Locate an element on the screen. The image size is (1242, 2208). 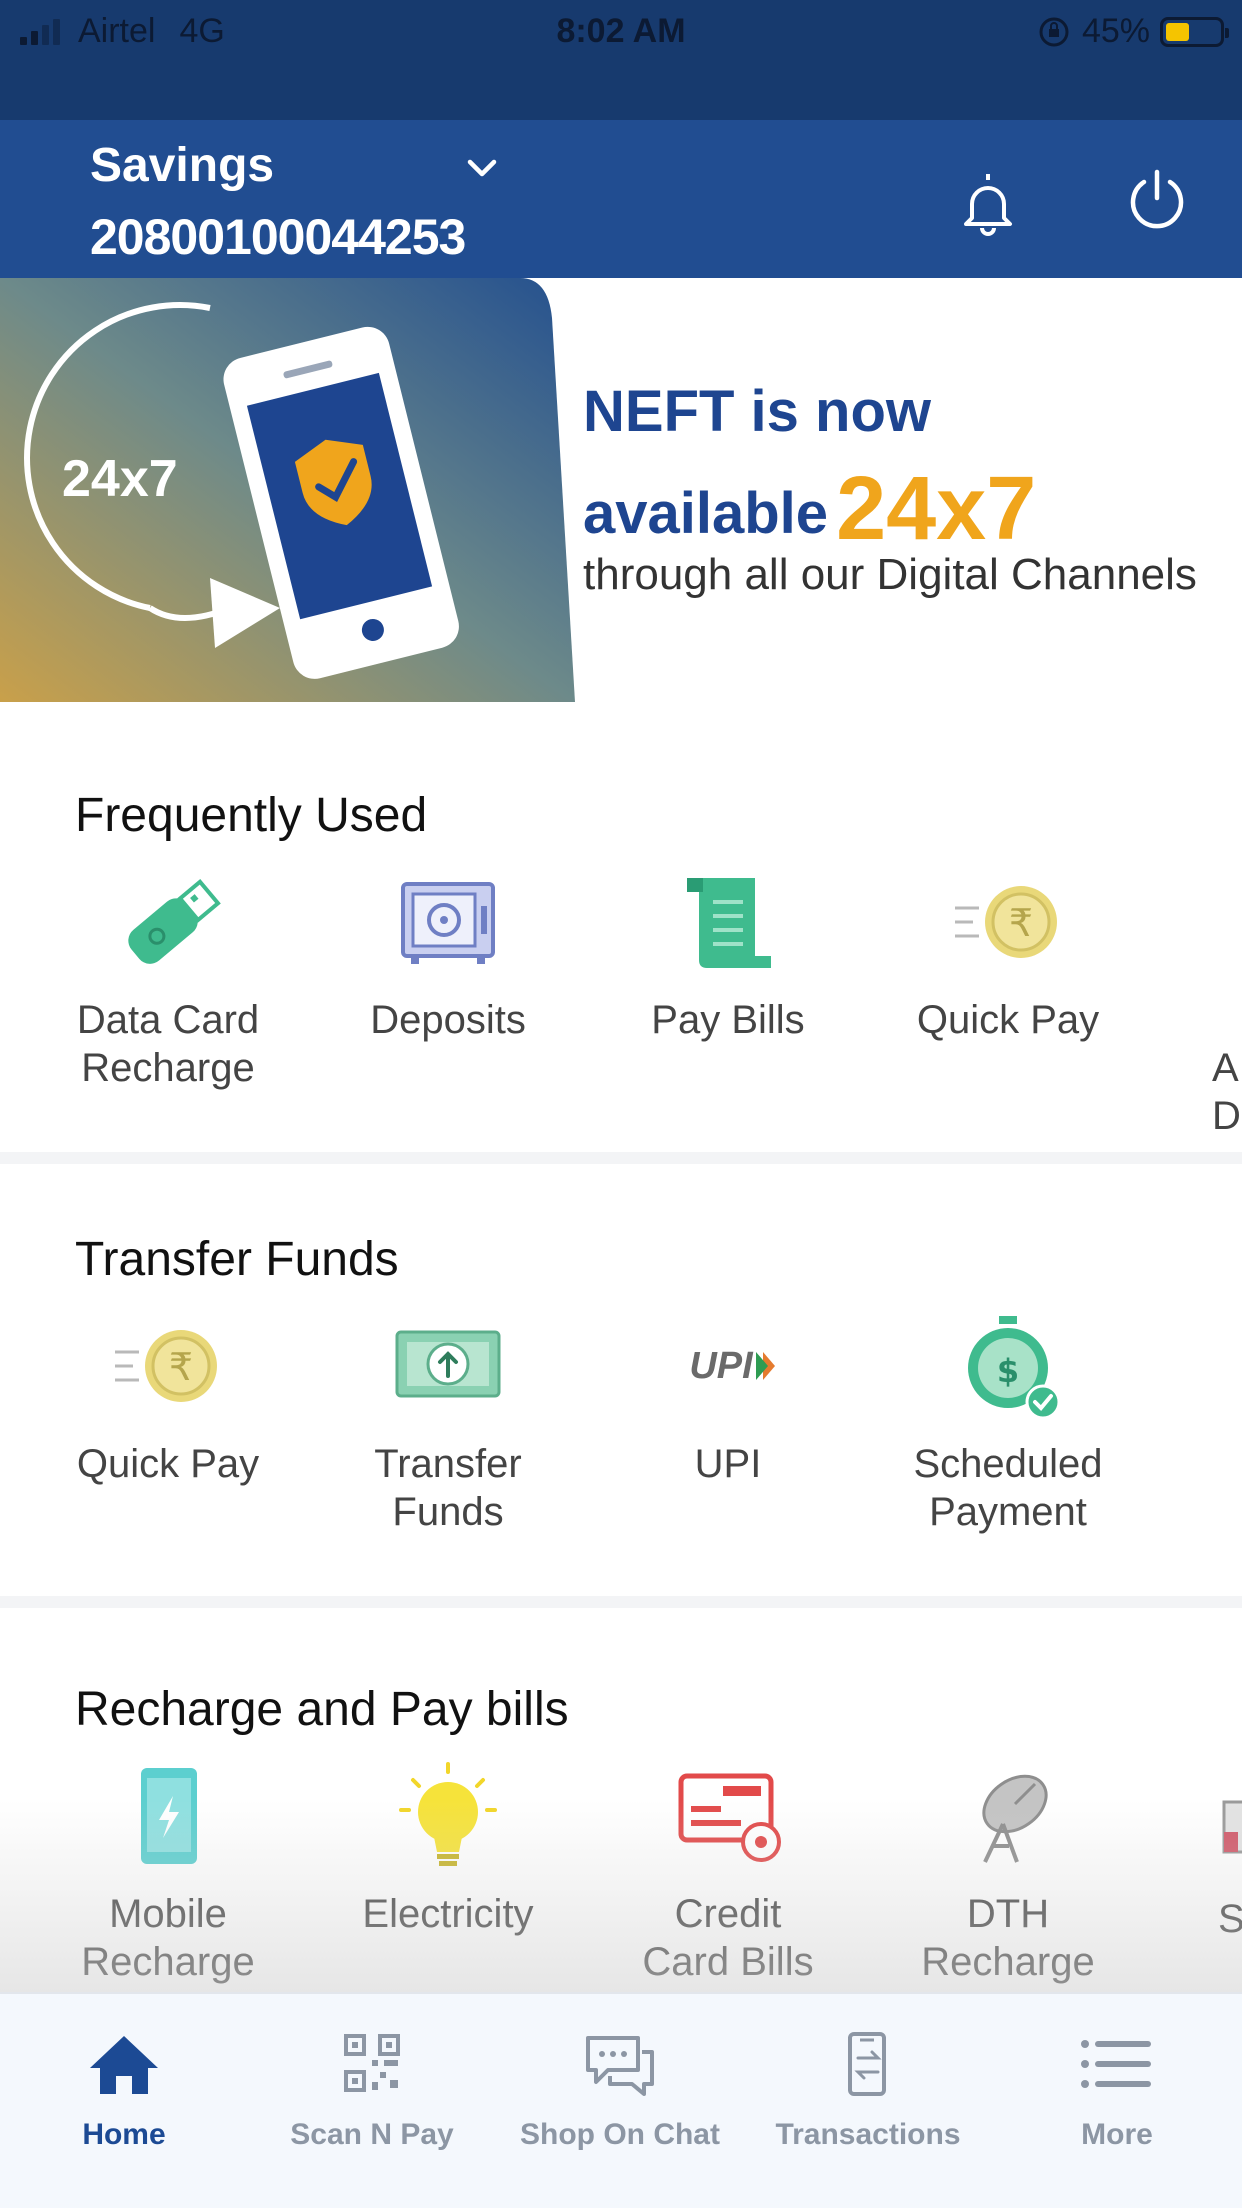
menu-icon is located at coordinates (1116, 2064).